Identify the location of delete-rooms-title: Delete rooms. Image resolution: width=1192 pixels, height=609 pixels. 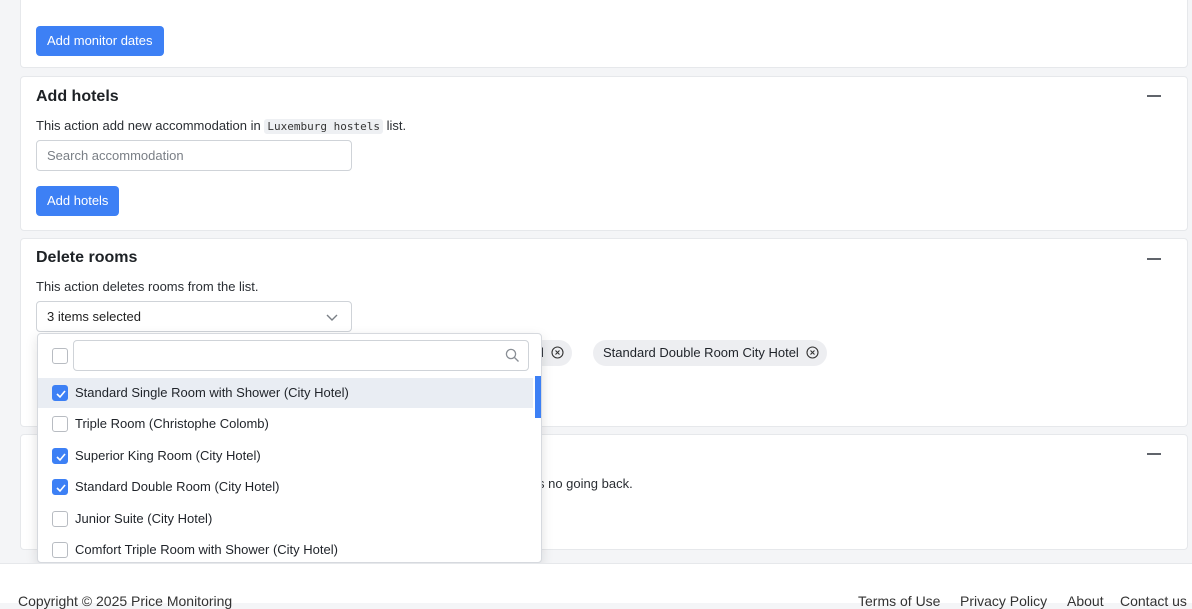
(87, 257).